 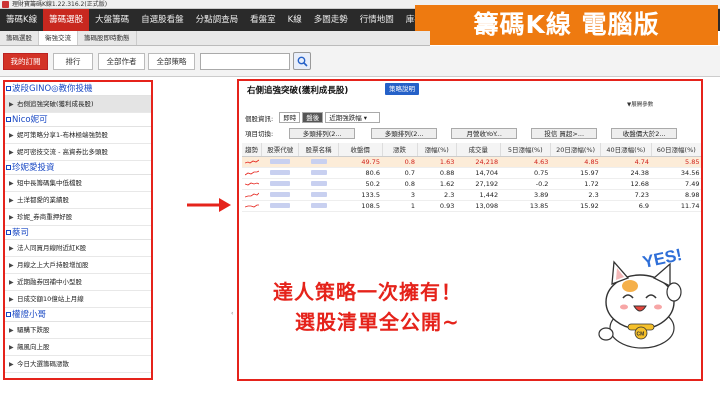 I want to click on cell-20d: 2.3, so click(x=575, y=195).